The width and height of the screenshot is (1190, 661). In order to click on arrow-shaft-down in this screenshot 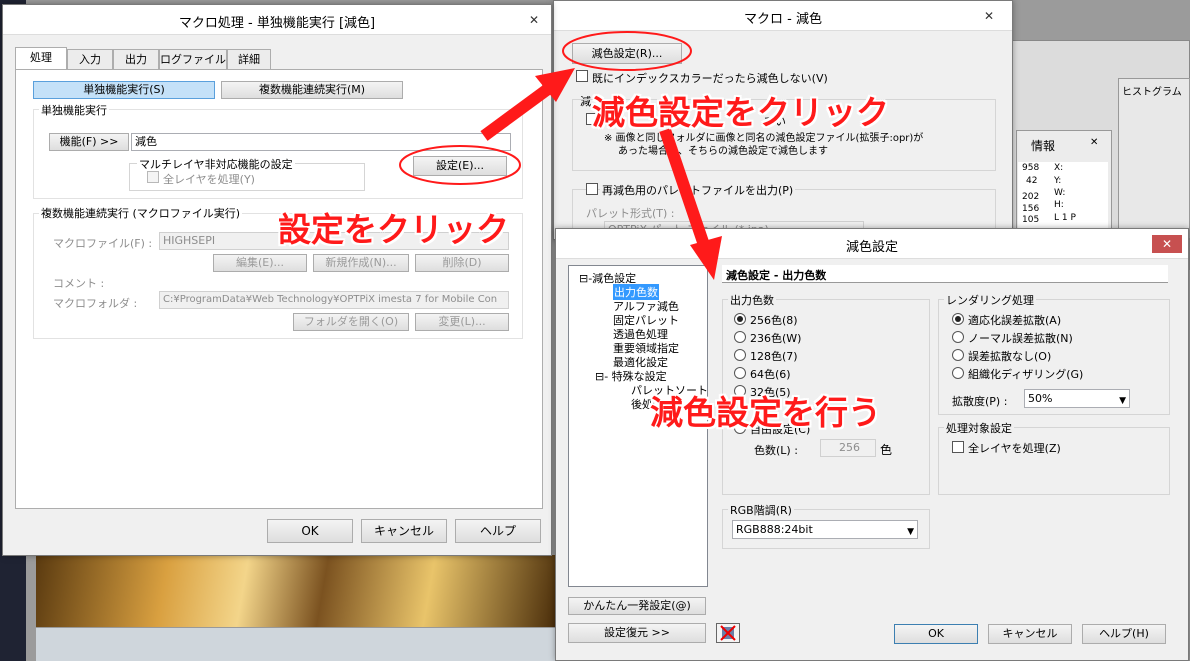, I will do `click(685, 189)`.